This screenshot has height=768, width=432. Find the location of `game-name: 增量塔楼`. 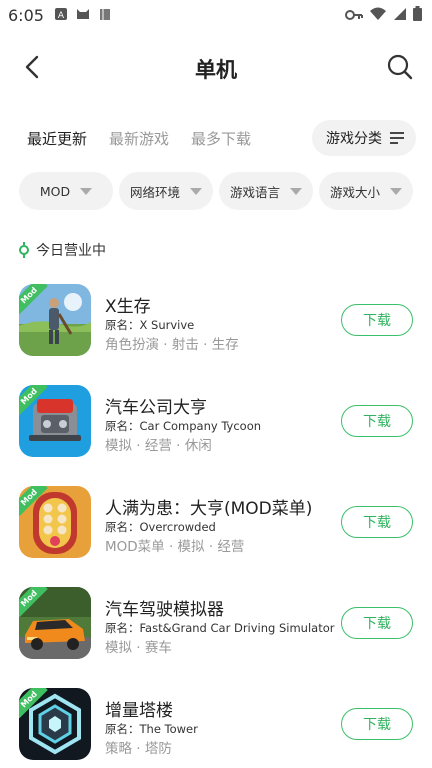

game-name: 增量塔楼 is located at coordinates (139, 711).